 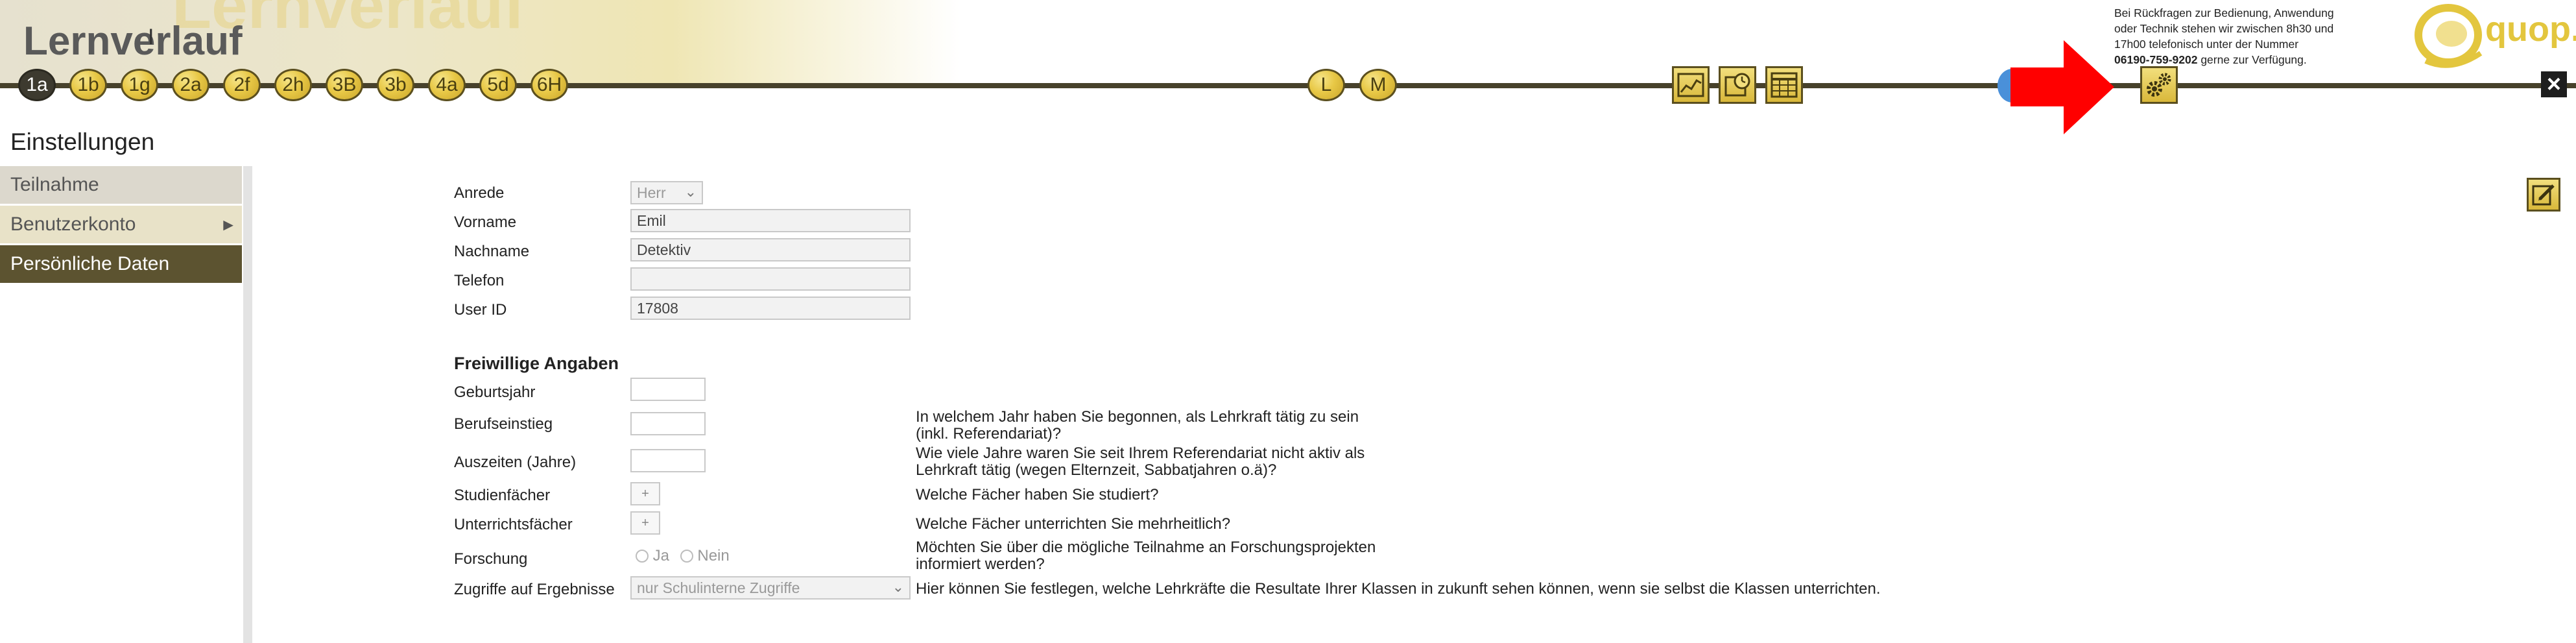 I want to click on sidebar-item-label: Teilnahme, so click(x=54, y=184).